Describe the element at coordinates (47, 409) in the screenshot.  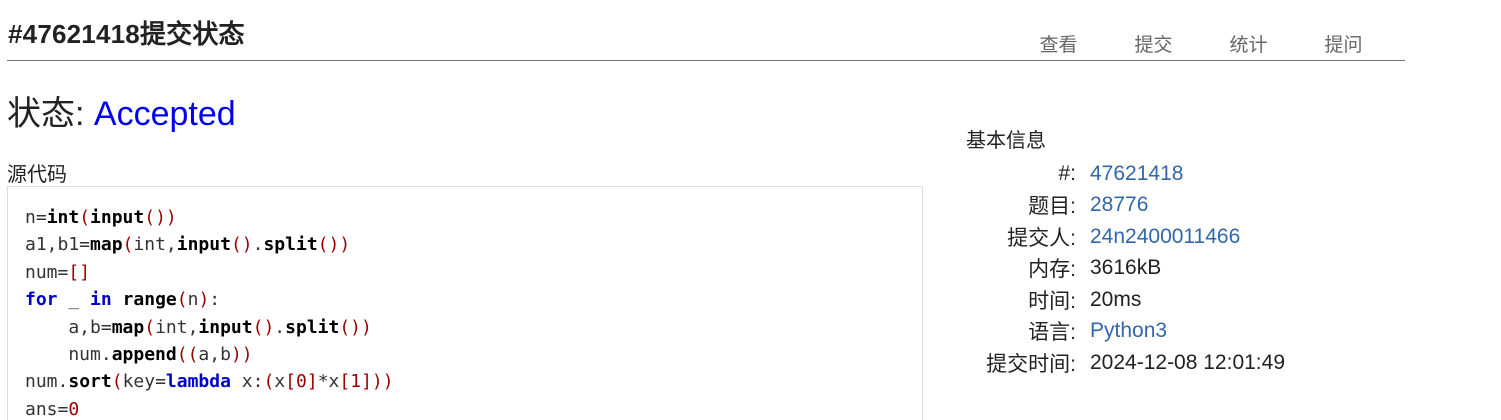
I see `code-token: ans=` at that location.